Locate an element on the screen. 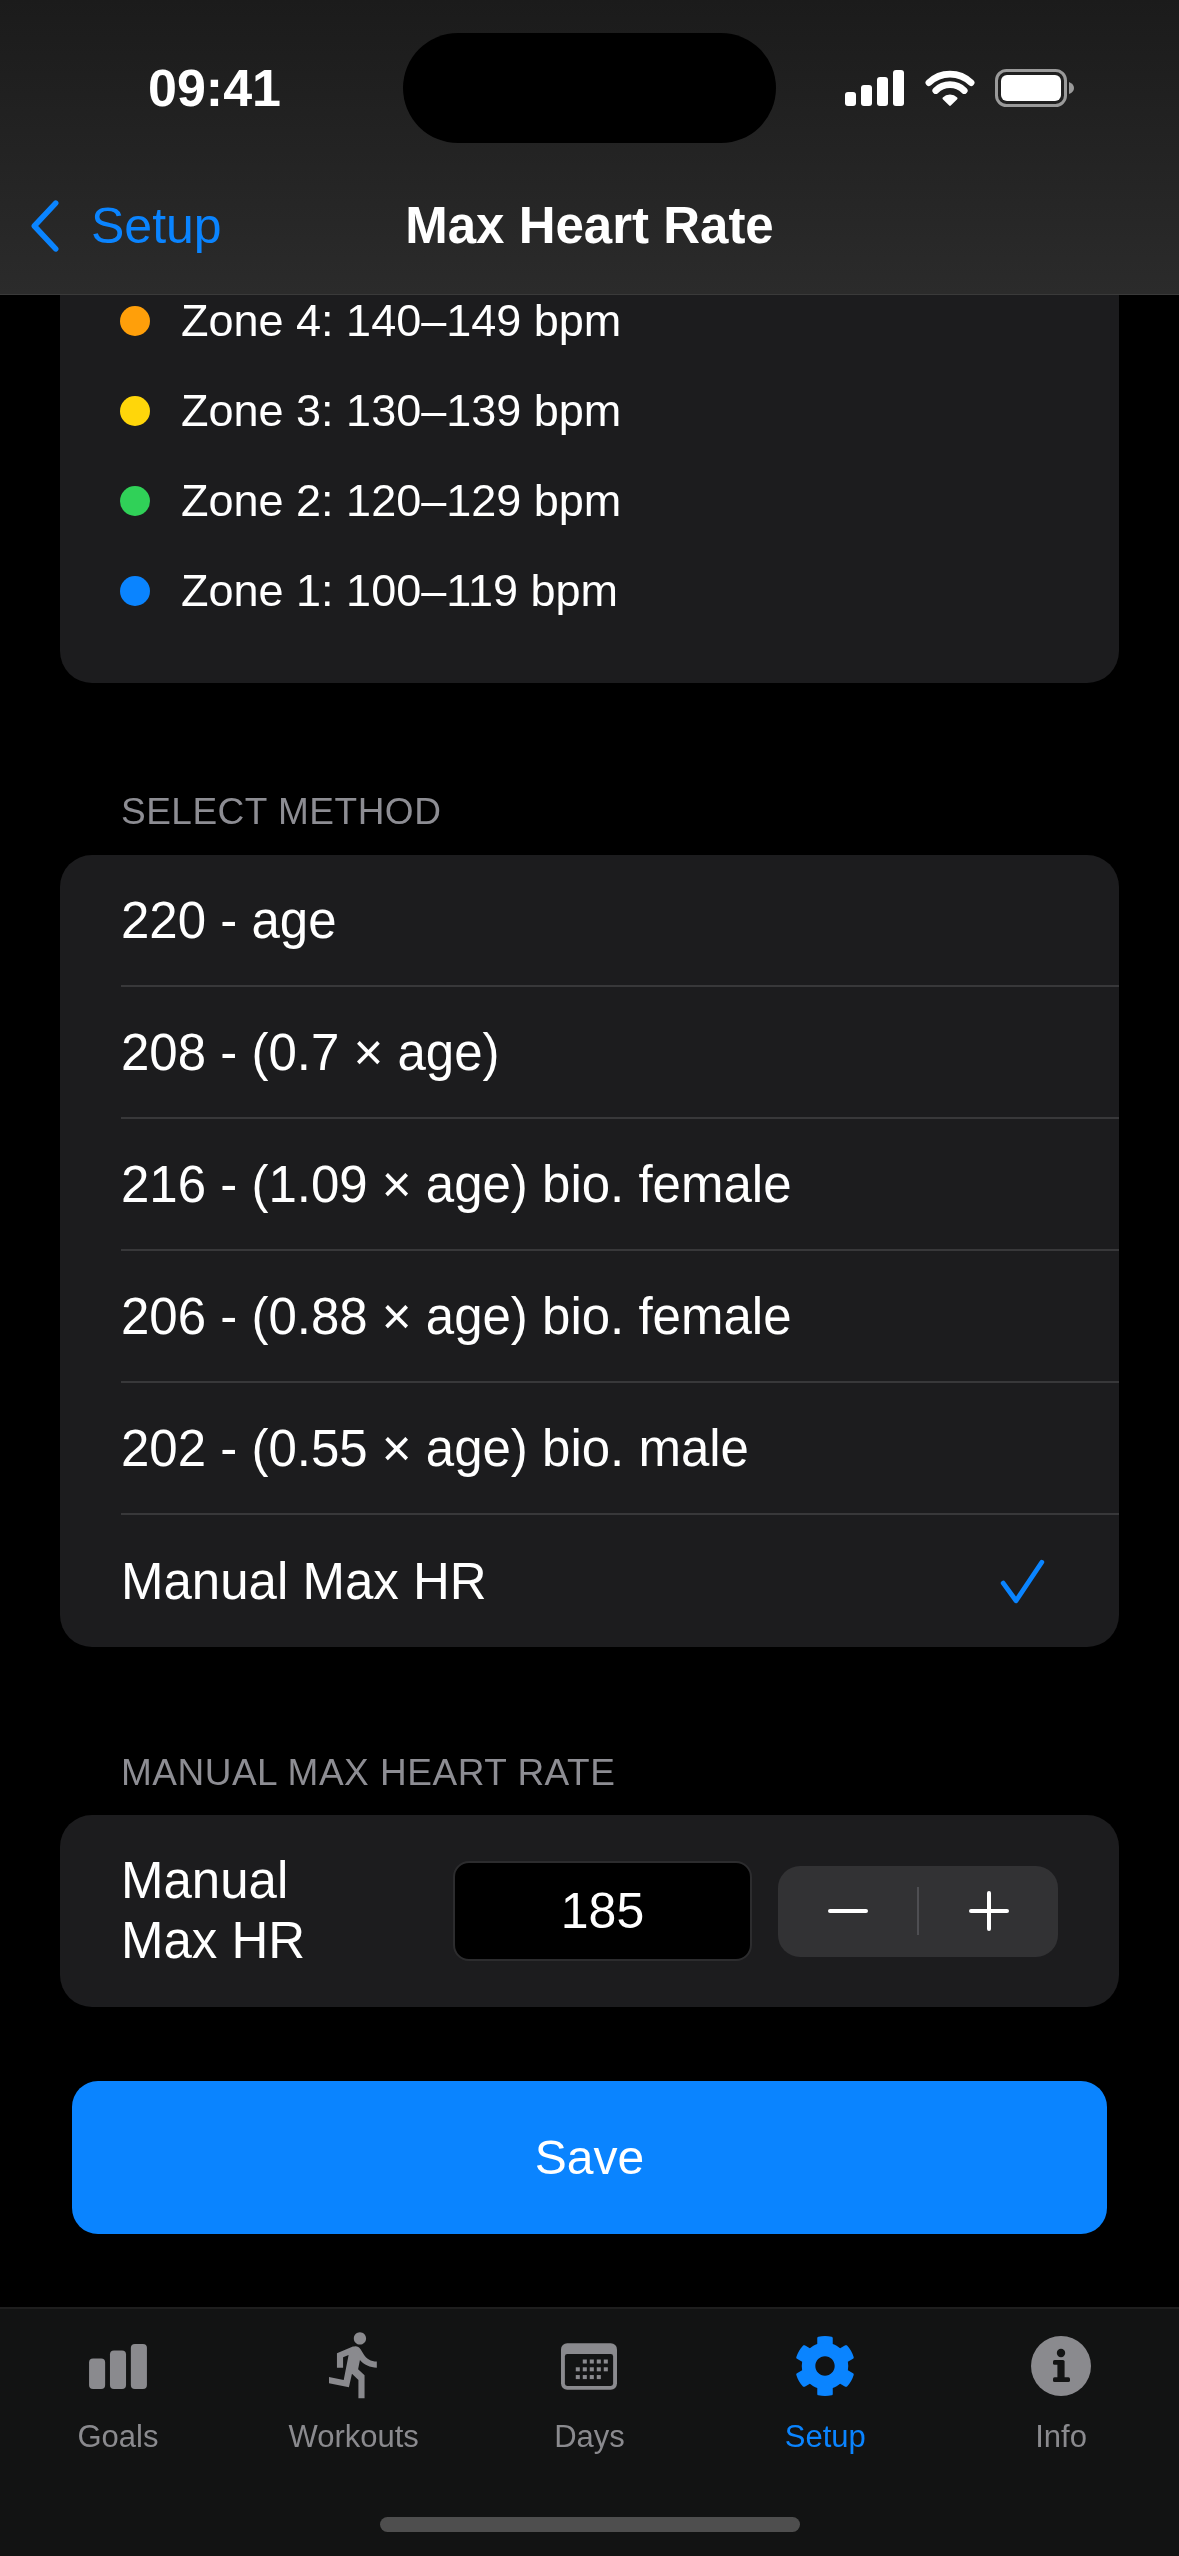  tab-item: Days is located at coordinates (589, 2392).